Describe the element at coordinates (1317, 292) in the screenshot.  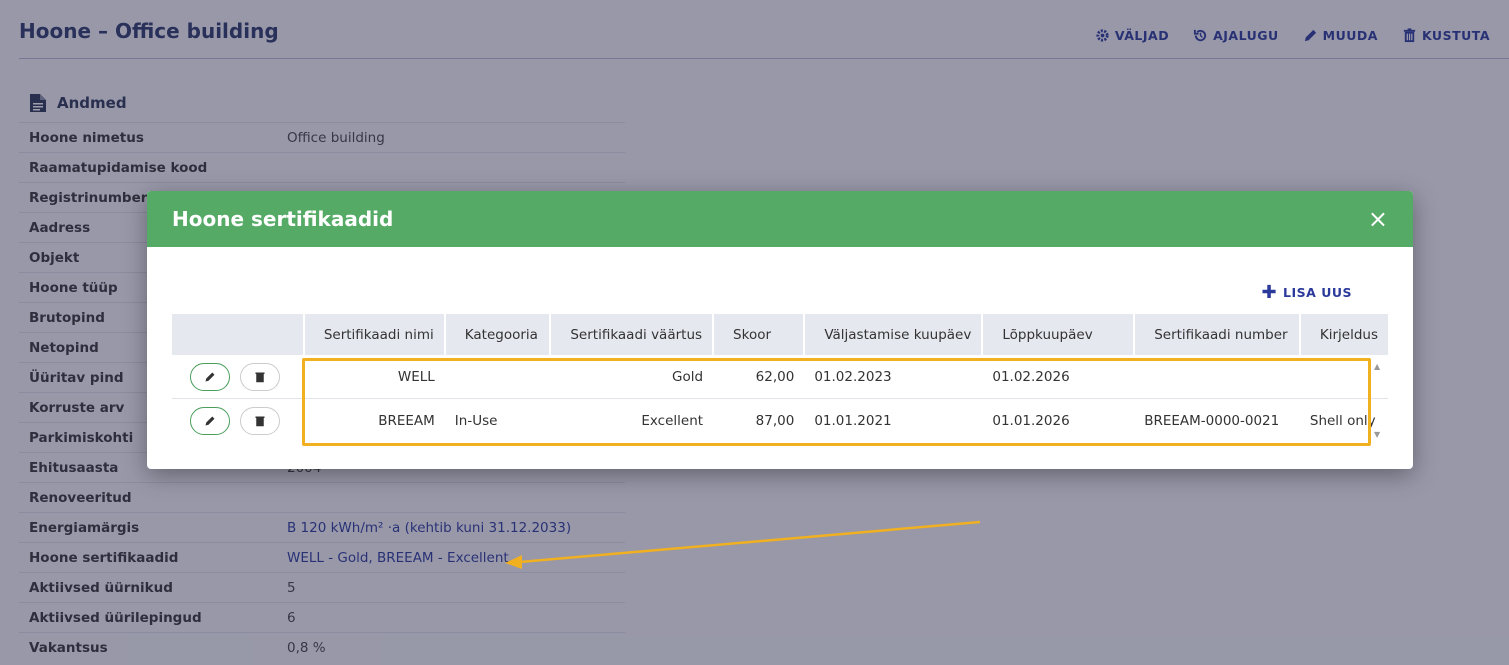
I see `add-new-label: LISA UUS` at that location.